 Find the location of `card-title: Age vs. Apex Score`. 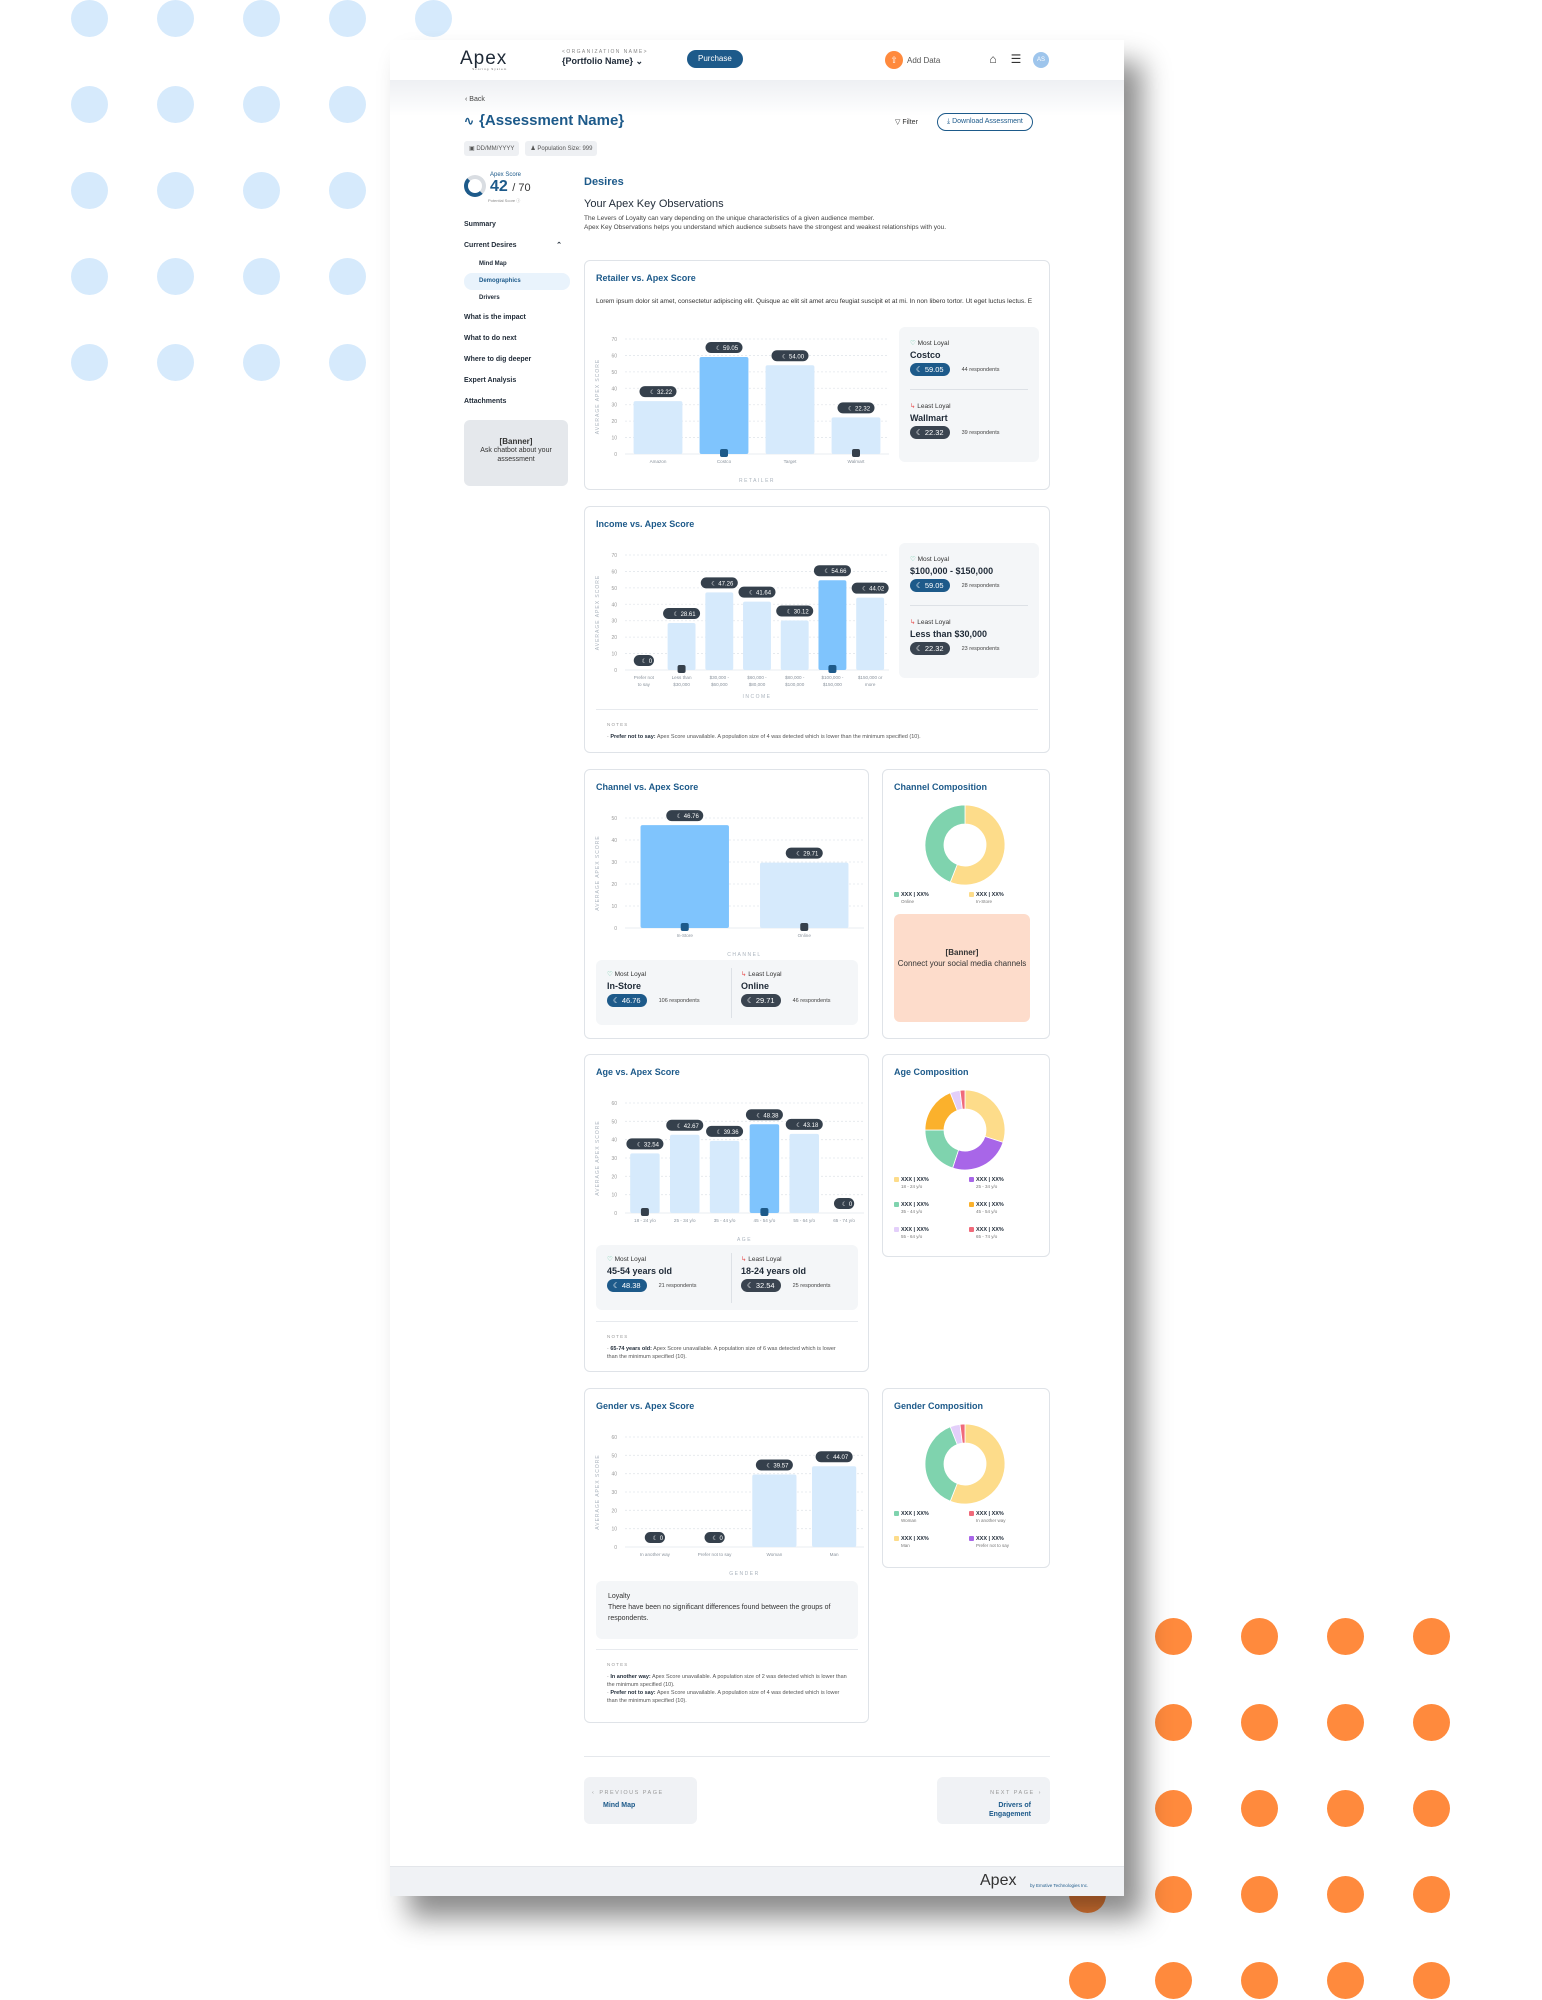

card-title: Age vs. Apex Score is located at coordinates (638, 1072).